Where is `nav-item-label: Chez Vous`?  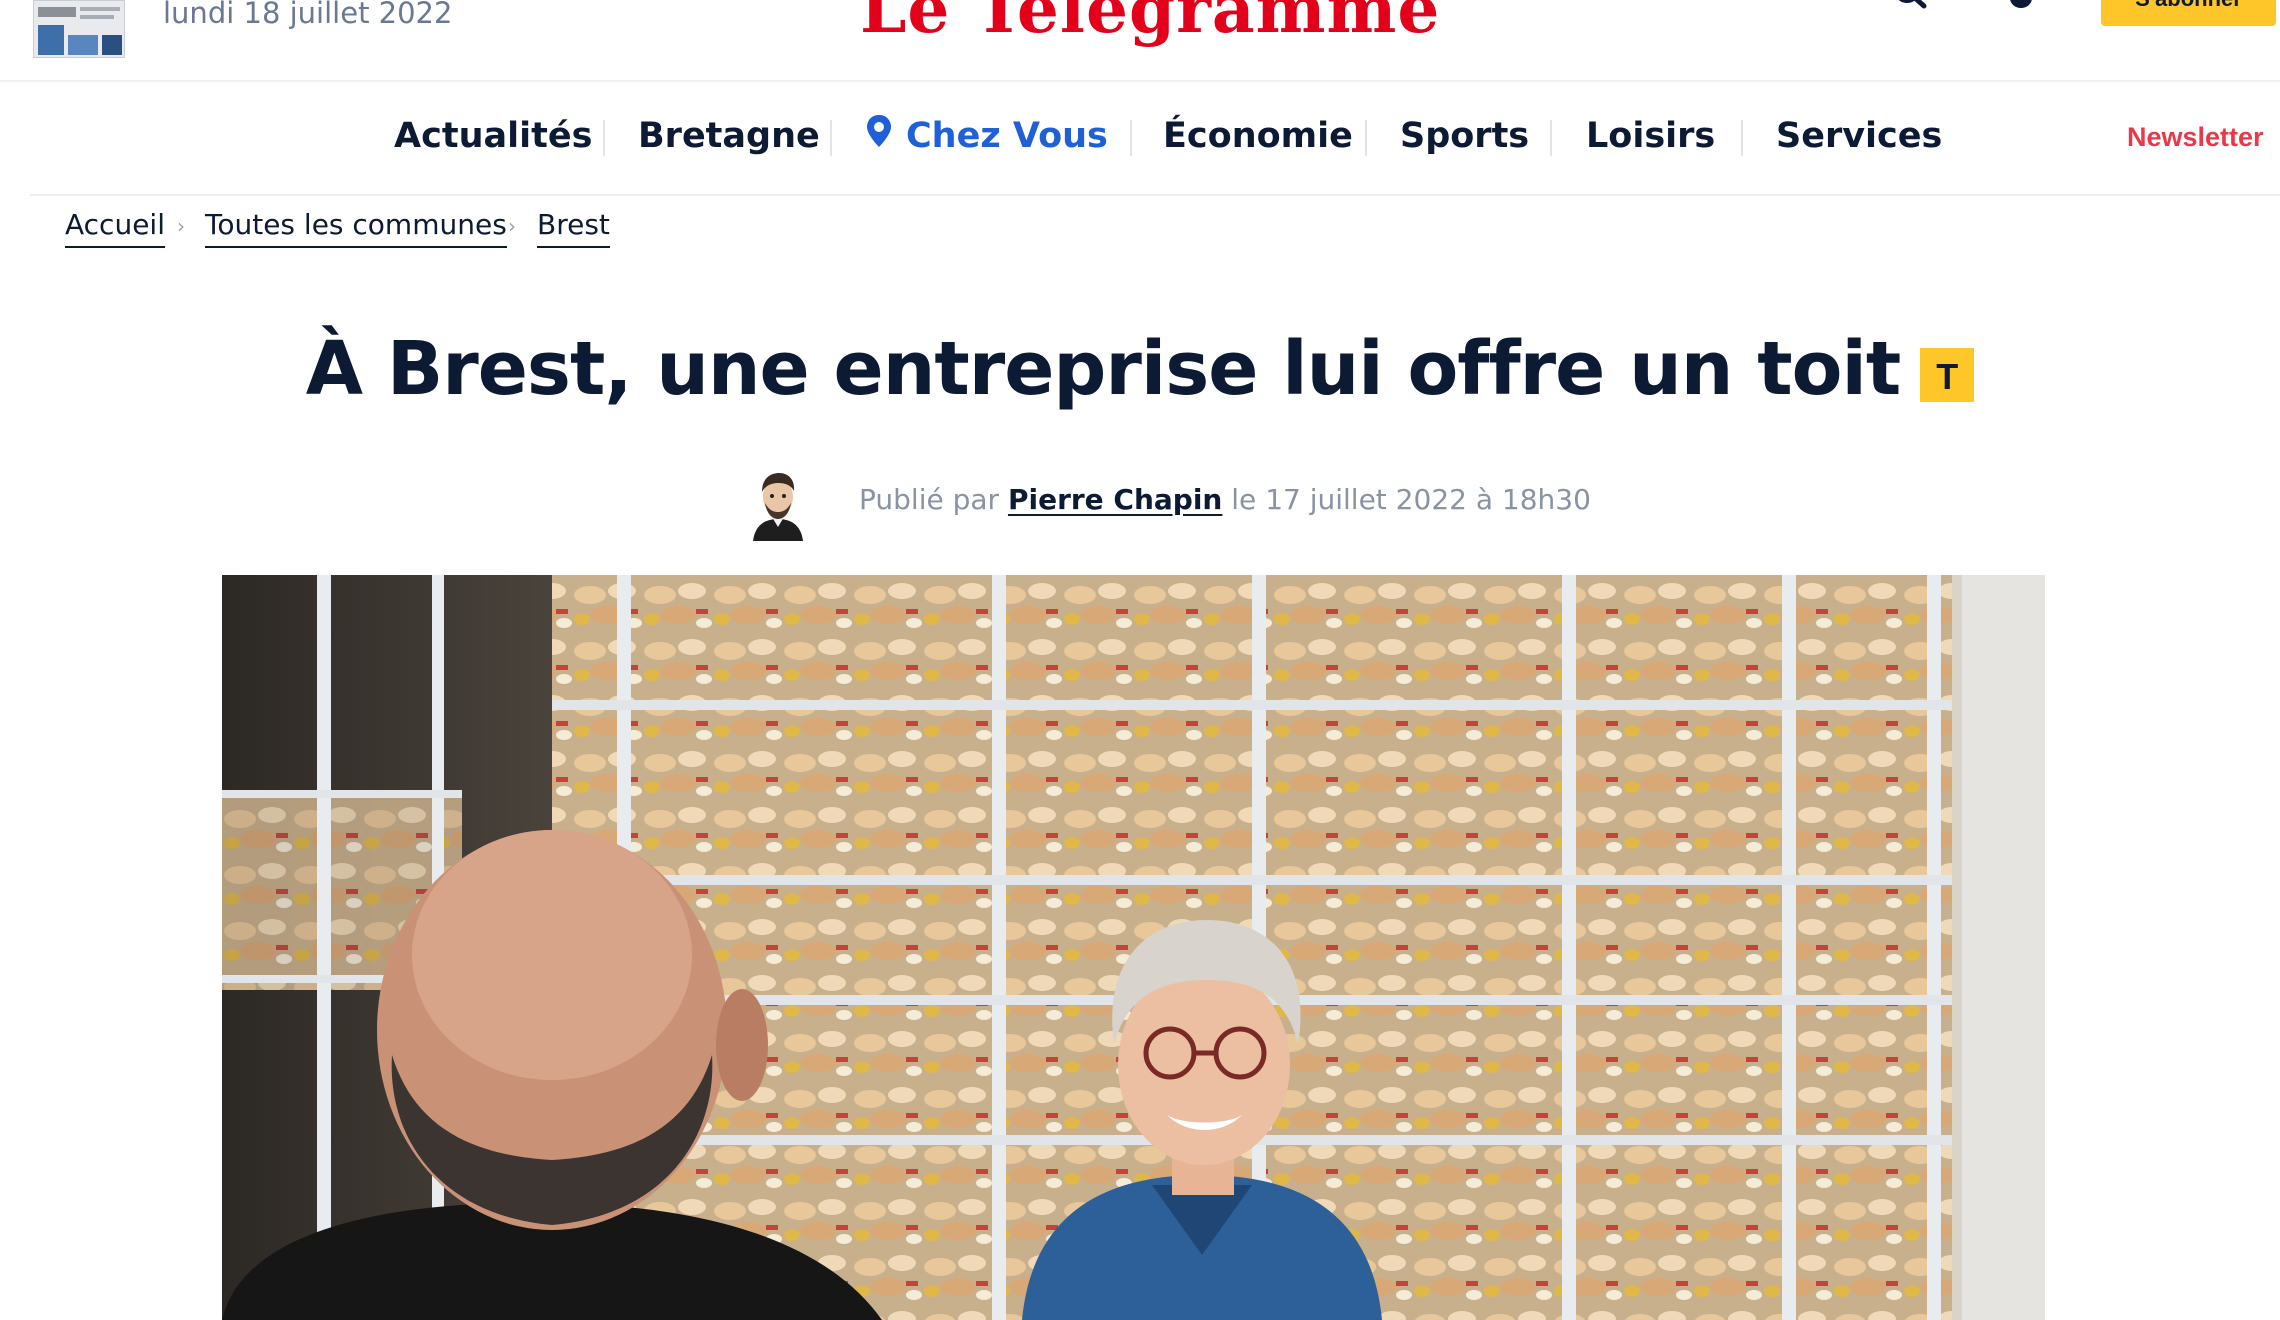 nav-item-label: Chez Vous is located at coordinates (1007, 136).